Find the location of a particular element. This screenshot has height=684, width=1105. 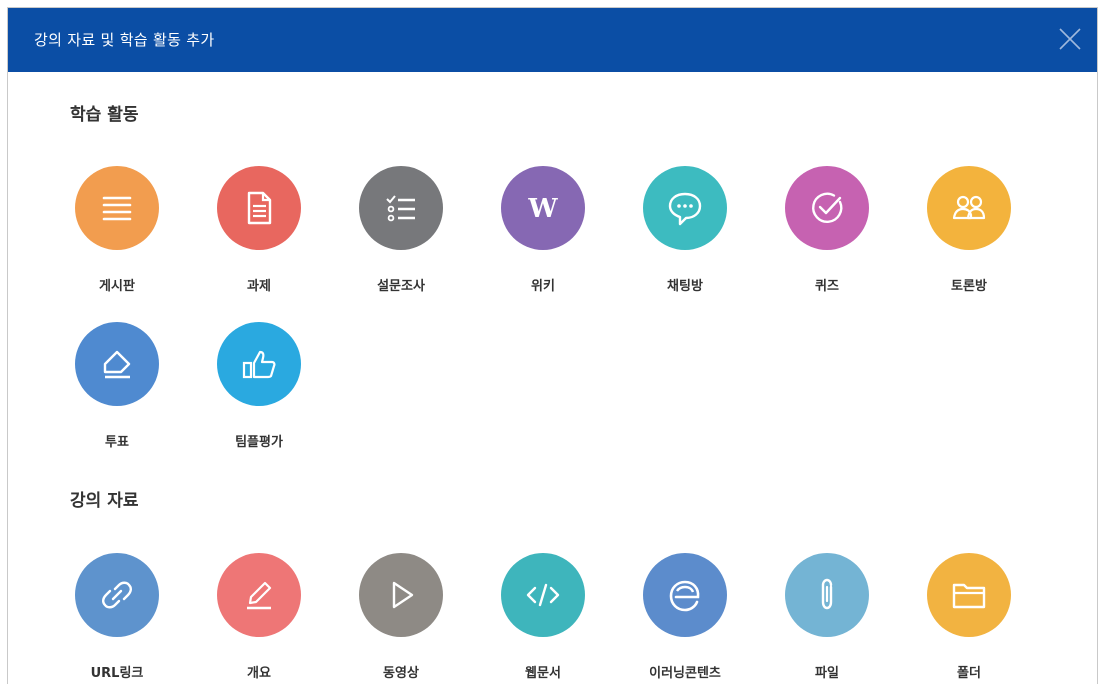

paperclip-icon is located at coordinates (827, 595).